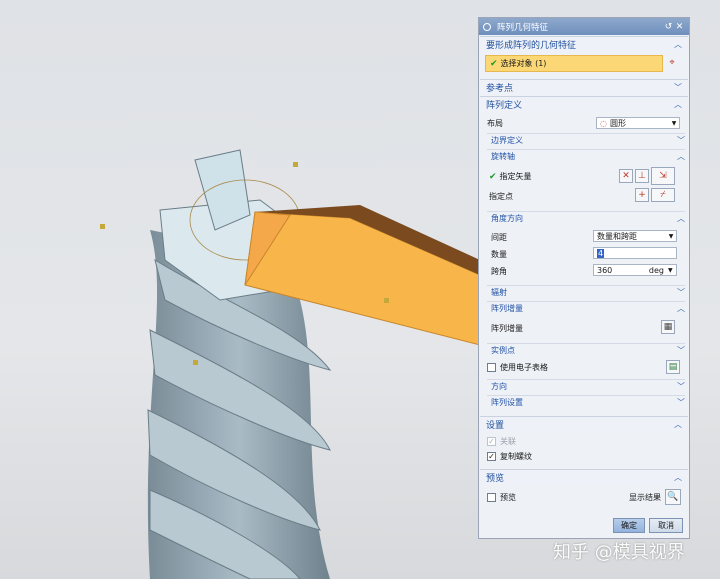 The height and width of the screenshot is (579, 720). Describe the element at coordinates (642, 195) in the screenshot. I see `point-dialog-icon: +` at that location.